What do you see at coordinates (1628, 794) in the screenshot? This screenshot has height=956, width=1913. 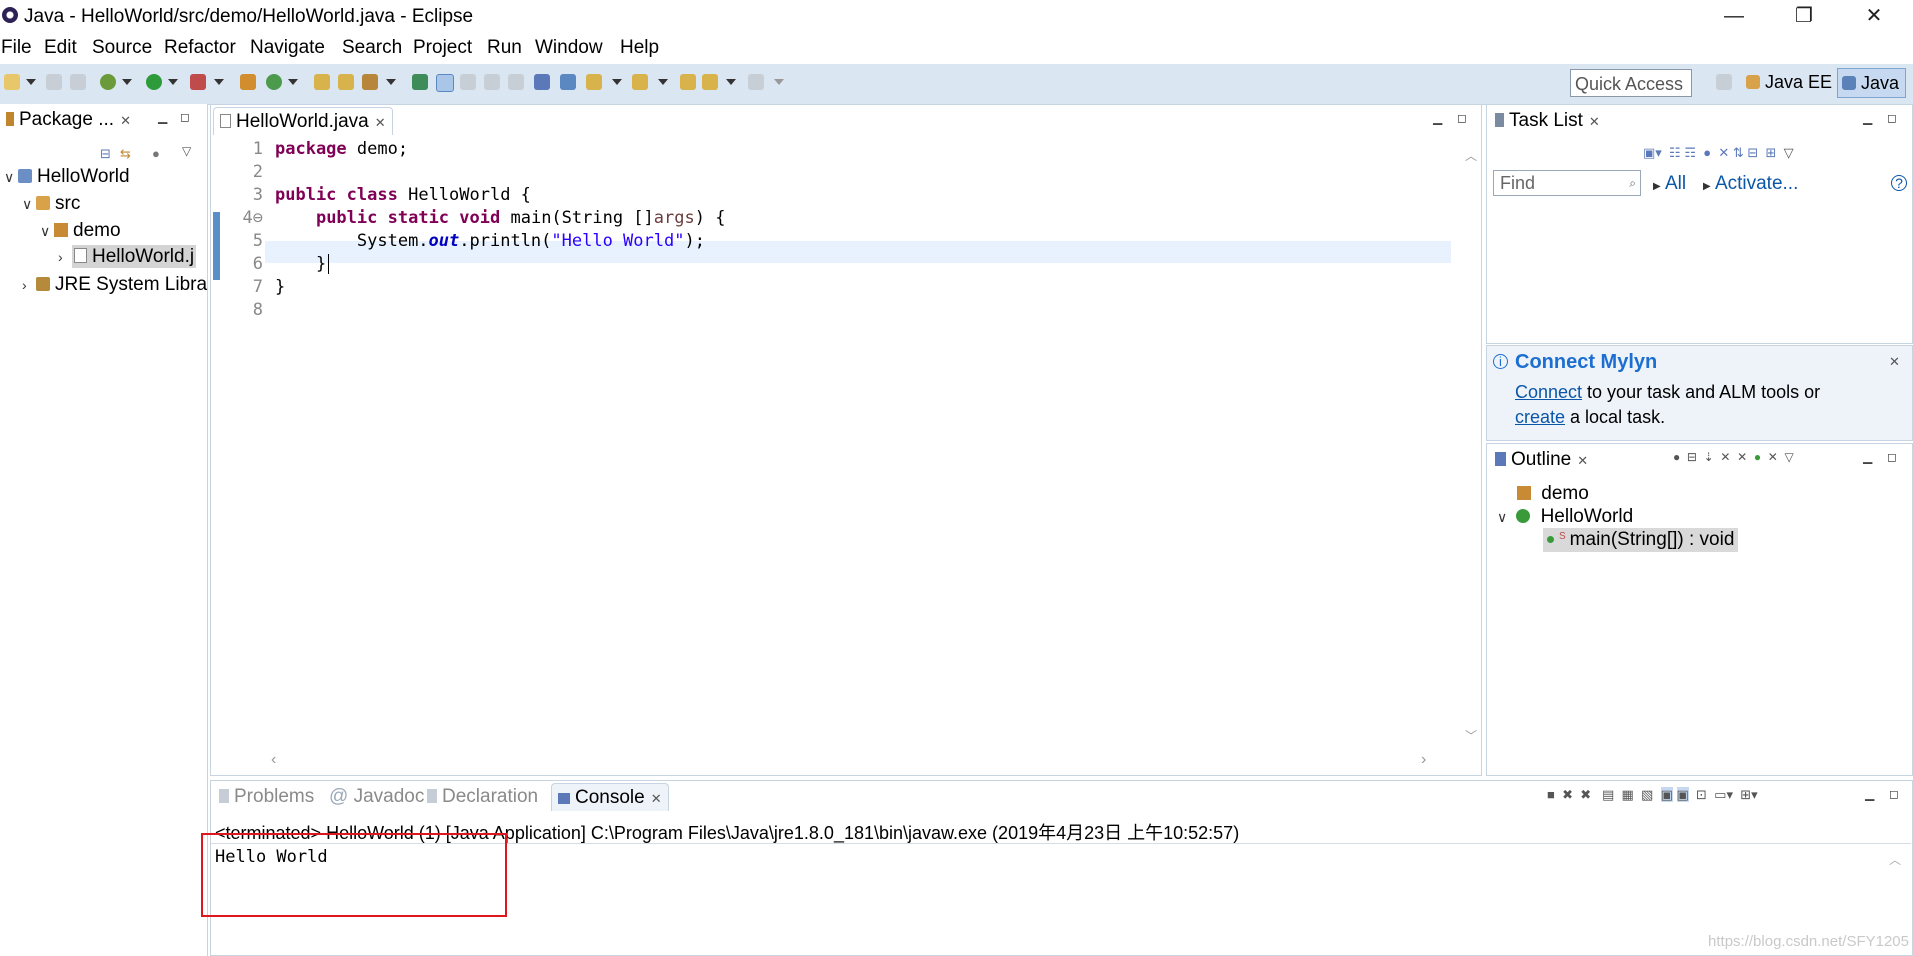 I see `scroll-lock-icon: ▦` at bounding box center [1628, 794].